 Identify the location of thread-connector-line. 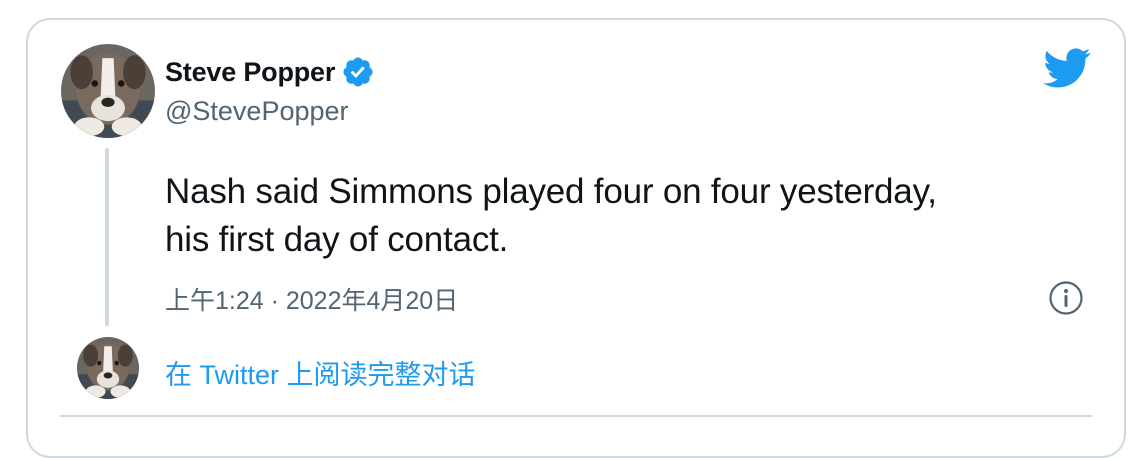
(107, 237).